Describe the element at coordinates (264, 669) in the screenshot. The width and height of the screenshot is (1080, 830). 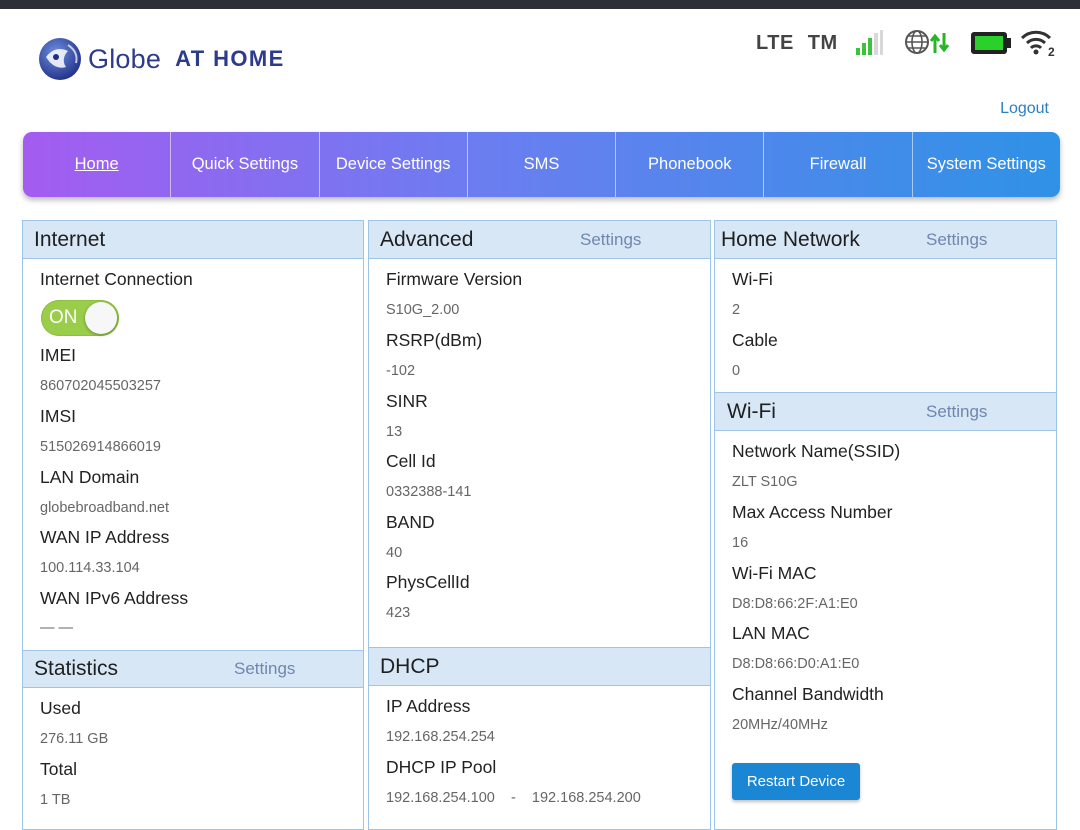
I see `statistics-settings-link: Settings` at that location.